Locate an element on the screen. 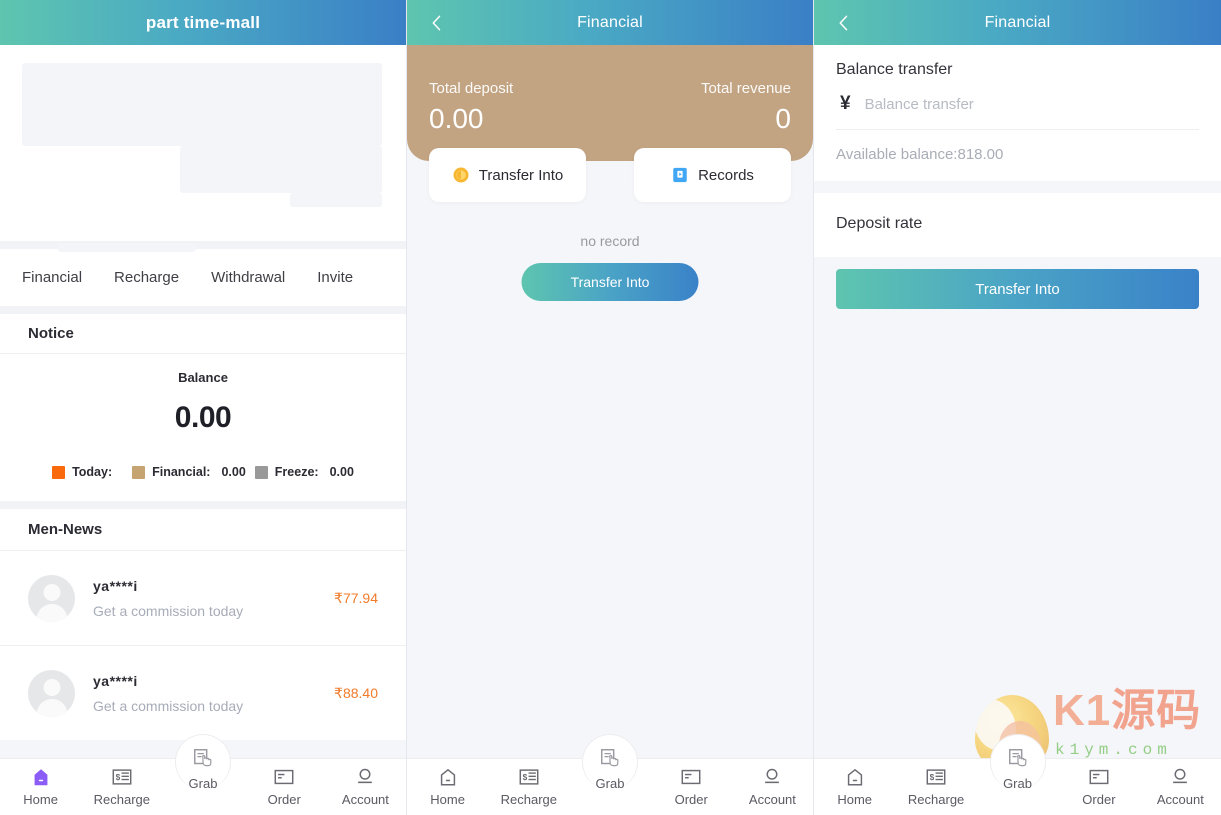 The height and width of the screenshot is (815, 1221). page-title: Financial is located at coordinates (1017, 22).